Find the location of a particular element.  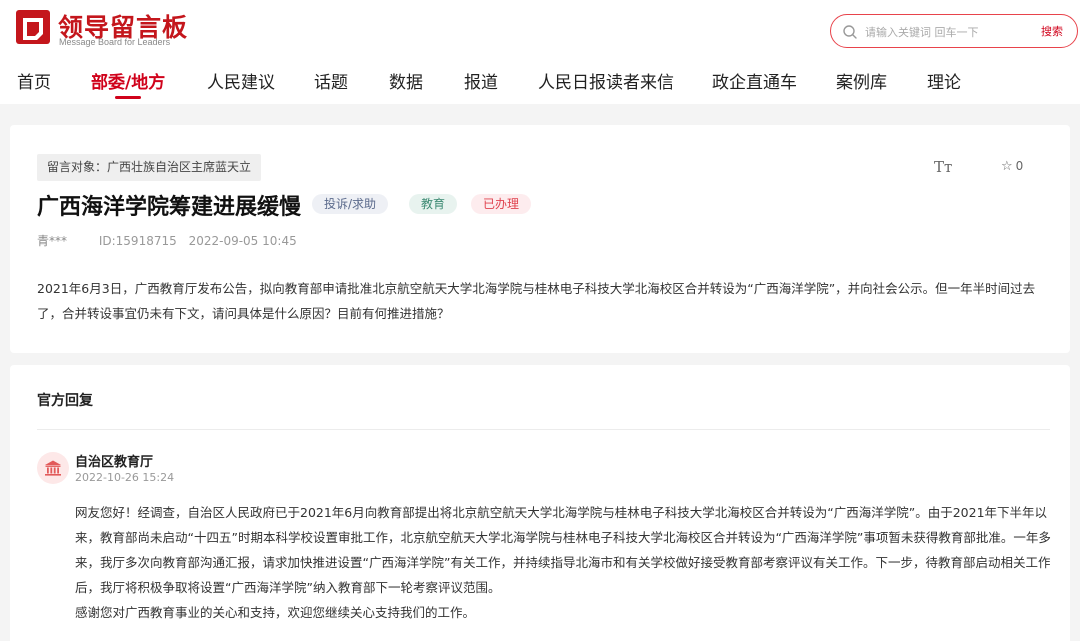

reply-divider is located at coordinates (543, 429).